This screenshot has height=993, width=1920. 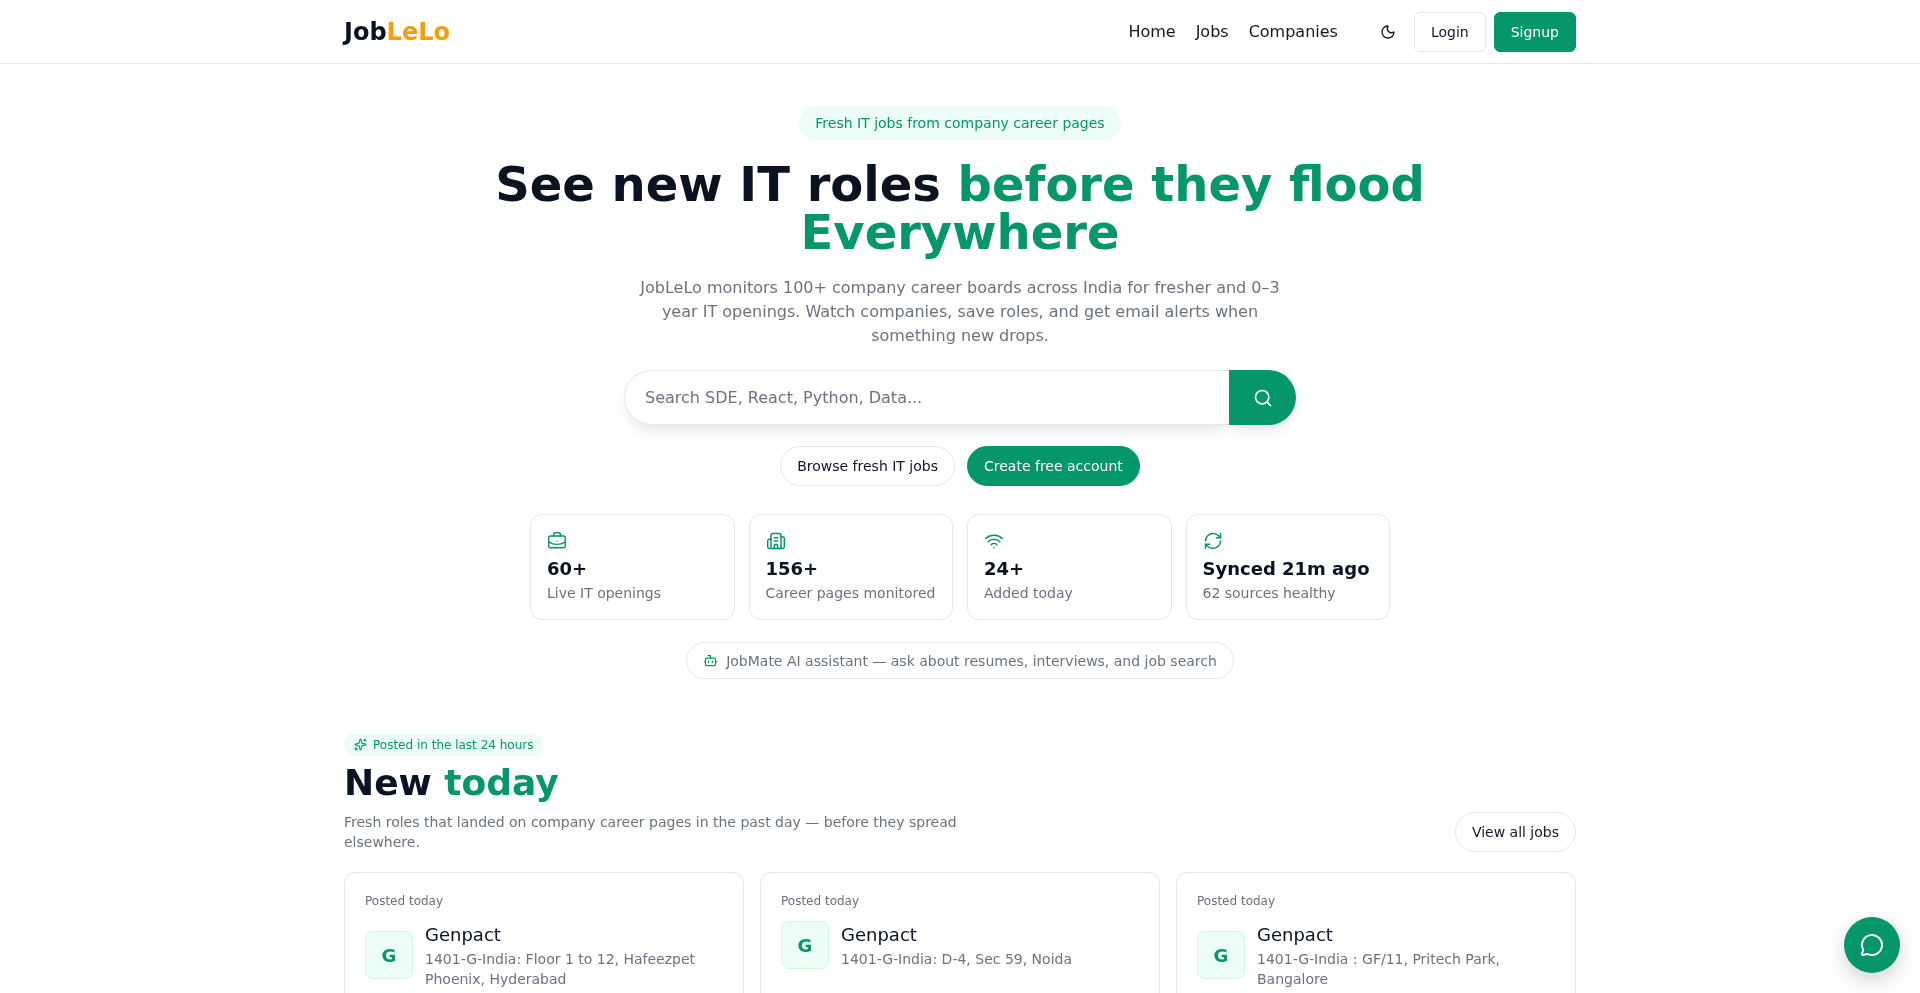 I want to click on chat-button, so click(x=1872, y=945).